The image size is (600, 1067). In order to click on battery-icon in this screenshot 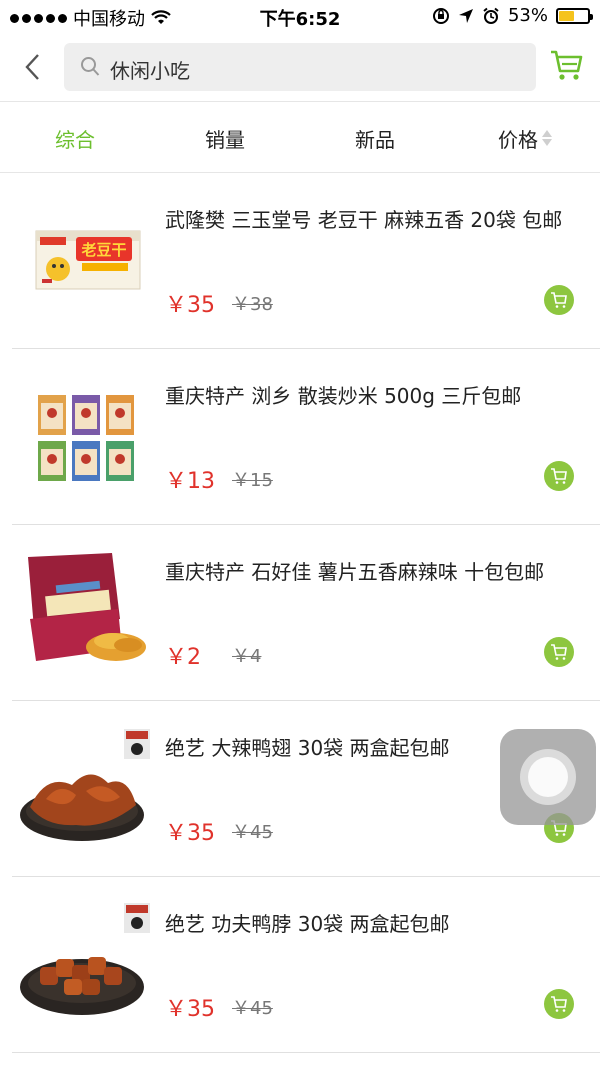, I will do `click(574, 15)`.